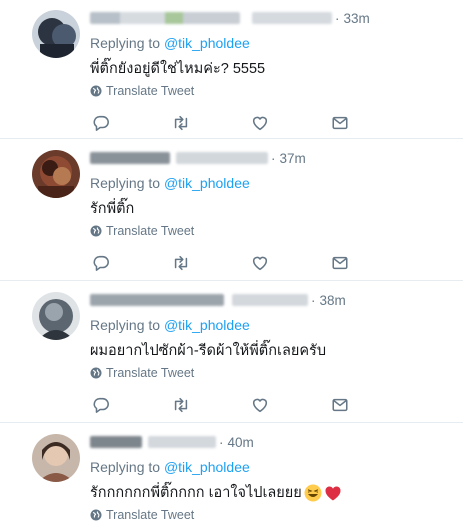 The width and height of the screenshot is (463, 530). I want to click on tweet-header: · 38m, so click(271, 300).